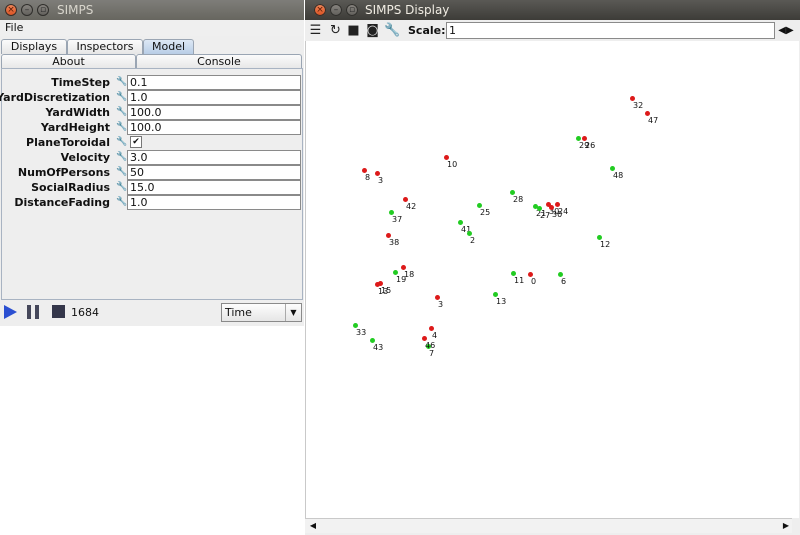 The height and width of the screenshot is (535, 800). Describe the element at coordinates (55, 97) in the screenshot. I see `property-label: YardDiscretization` at that location.